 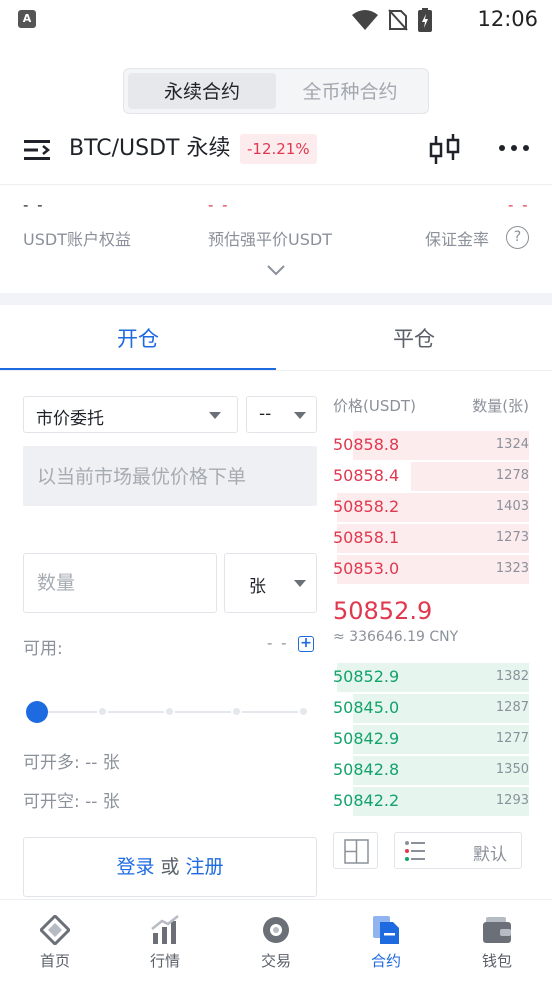 What do you see at coordinates (507, 19) in the screenshot?
I see `clock: 12:06` at bounding box center [507, 19].